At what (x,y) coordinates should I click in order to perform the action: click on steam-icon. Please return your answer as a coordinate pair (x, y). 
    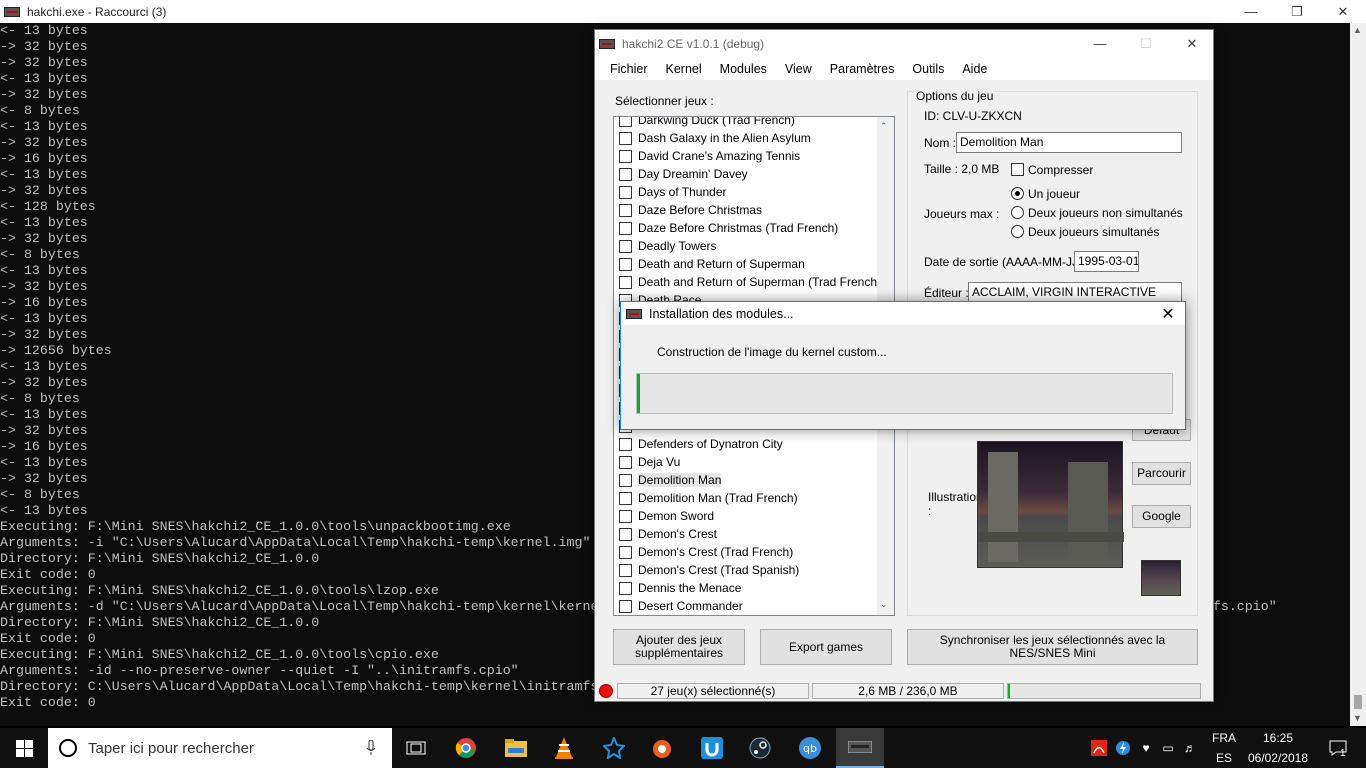
    Looking at the image, I should click on (760, 748).